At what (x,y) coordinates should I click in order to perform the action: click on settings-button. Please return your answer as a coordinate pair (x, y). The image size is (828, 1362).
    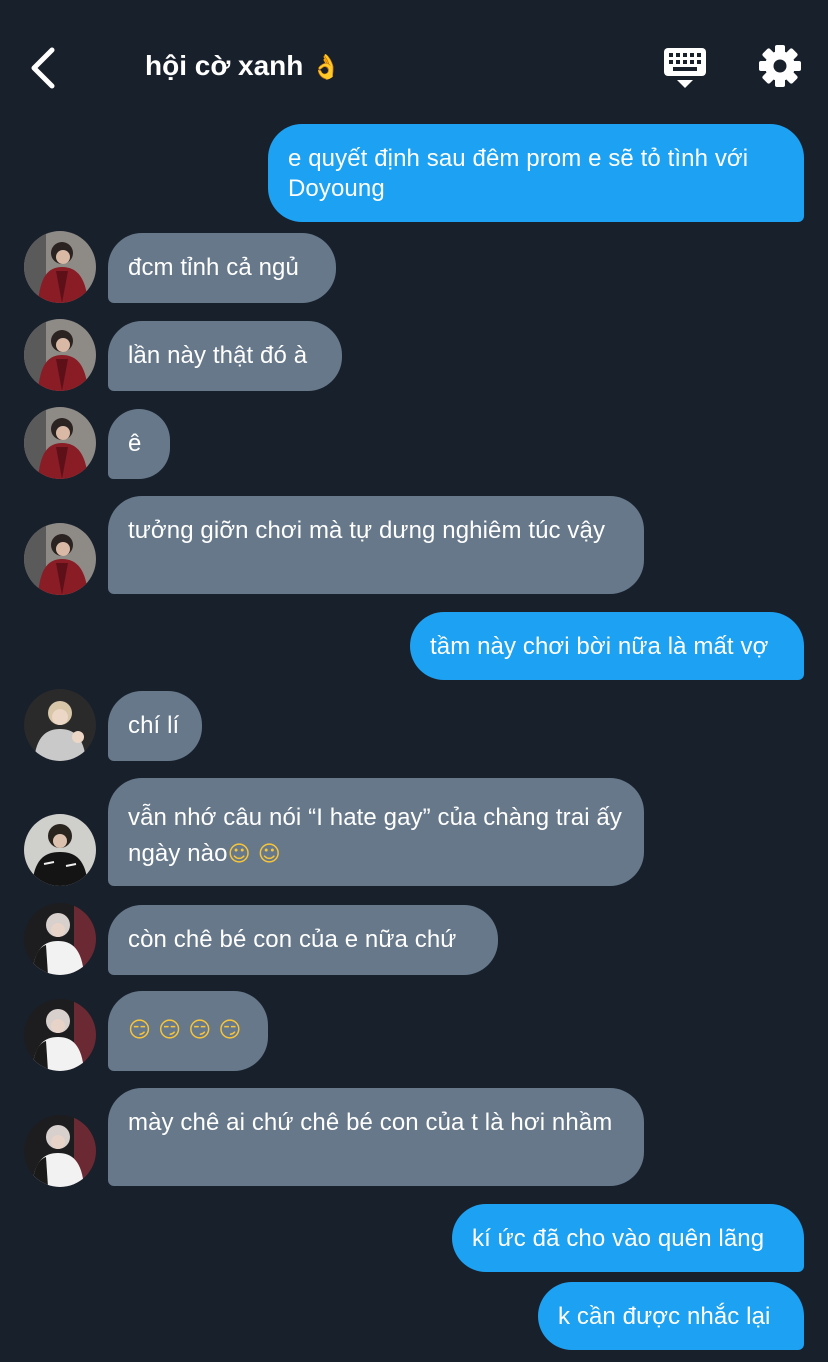
    Looking at the image, I should click on (780, 66).